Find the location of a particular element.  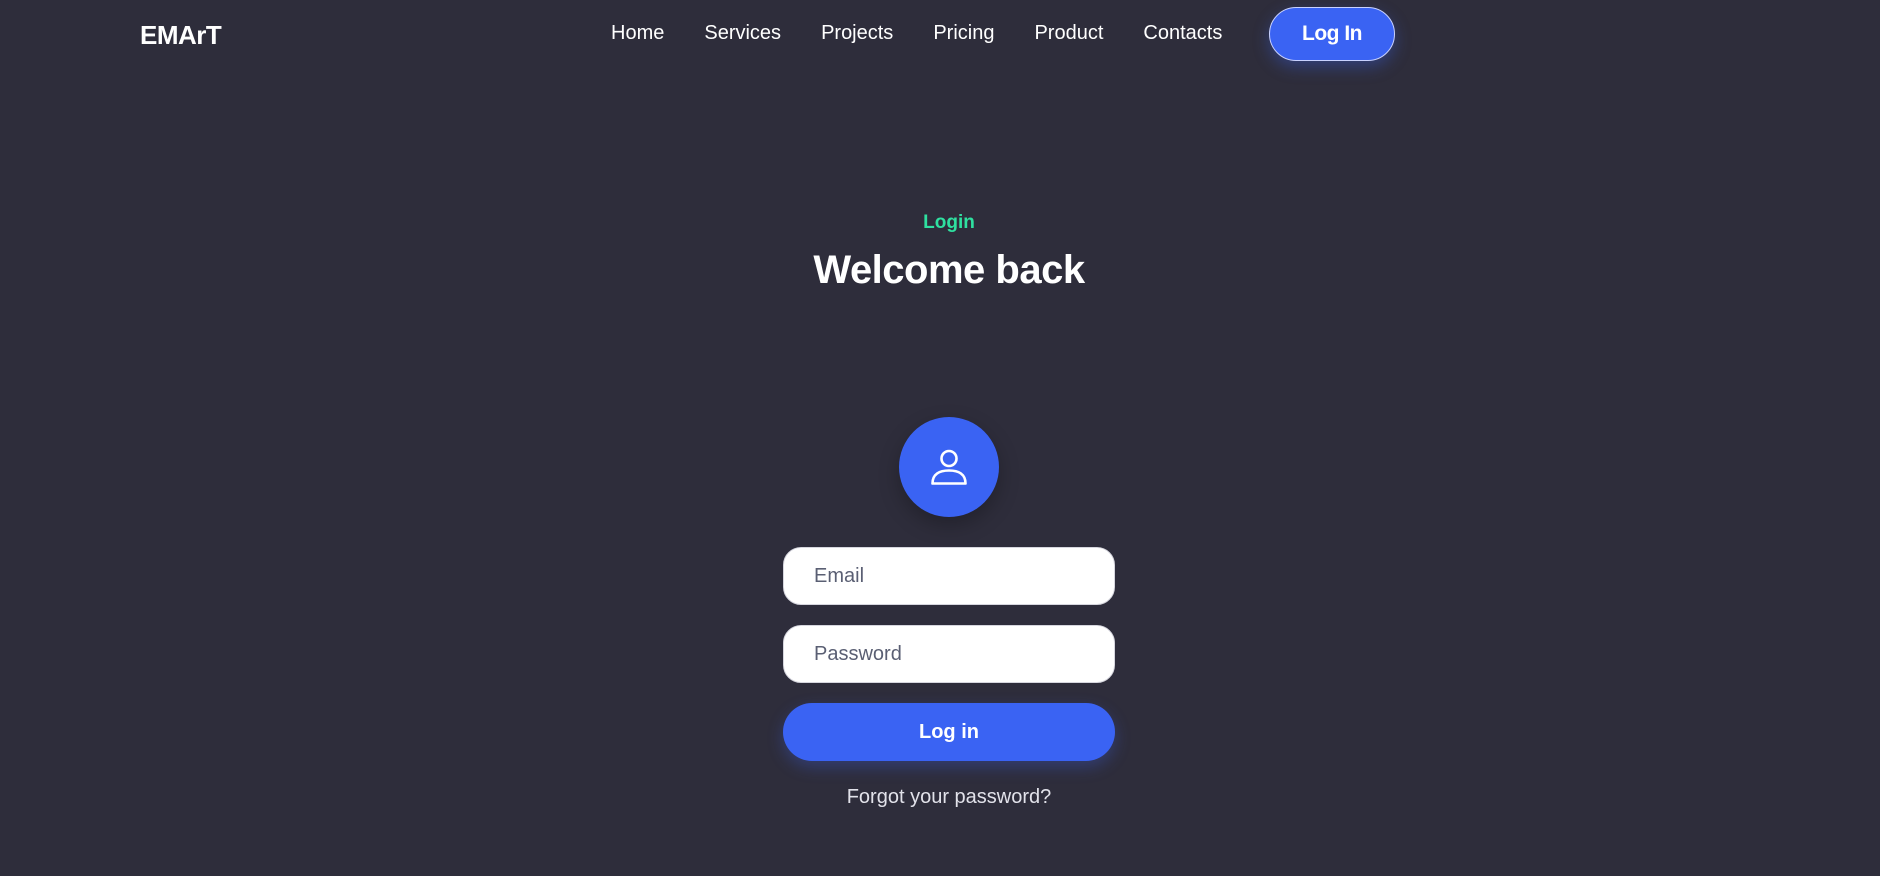

nav-projects: Projects is located at coordinates (857, 33).